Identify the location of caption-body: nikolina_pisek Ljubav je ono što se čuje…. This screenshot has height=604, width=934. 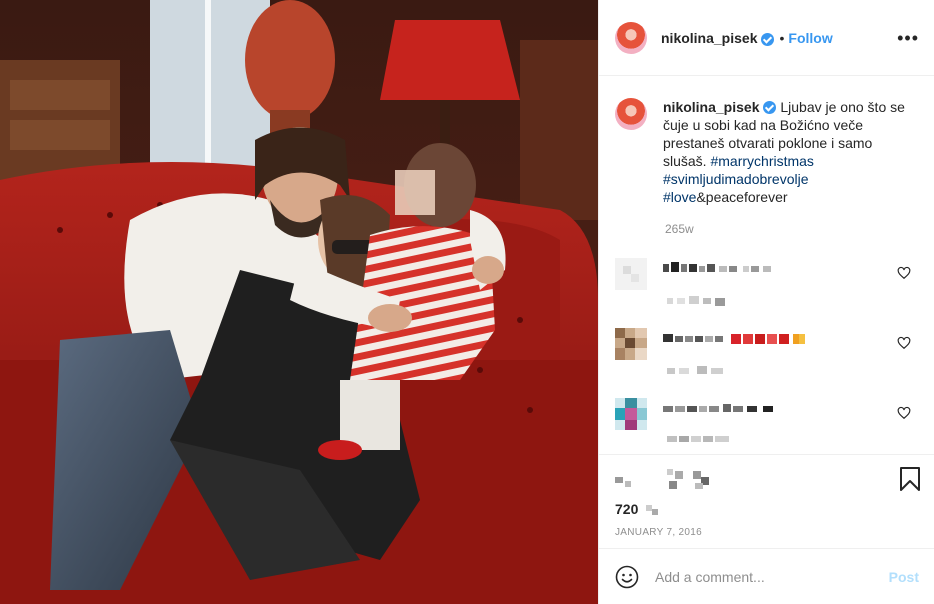
(791, 152).